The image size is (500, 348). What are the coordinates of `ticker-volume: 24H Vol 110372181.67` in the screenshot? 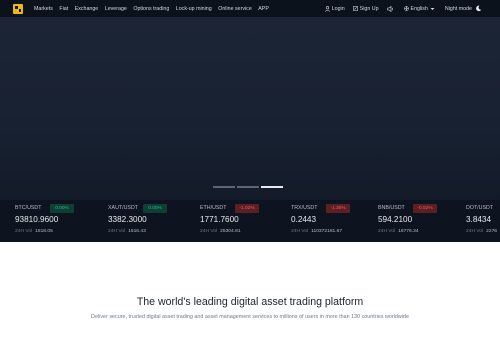 It's located at (316, 231).